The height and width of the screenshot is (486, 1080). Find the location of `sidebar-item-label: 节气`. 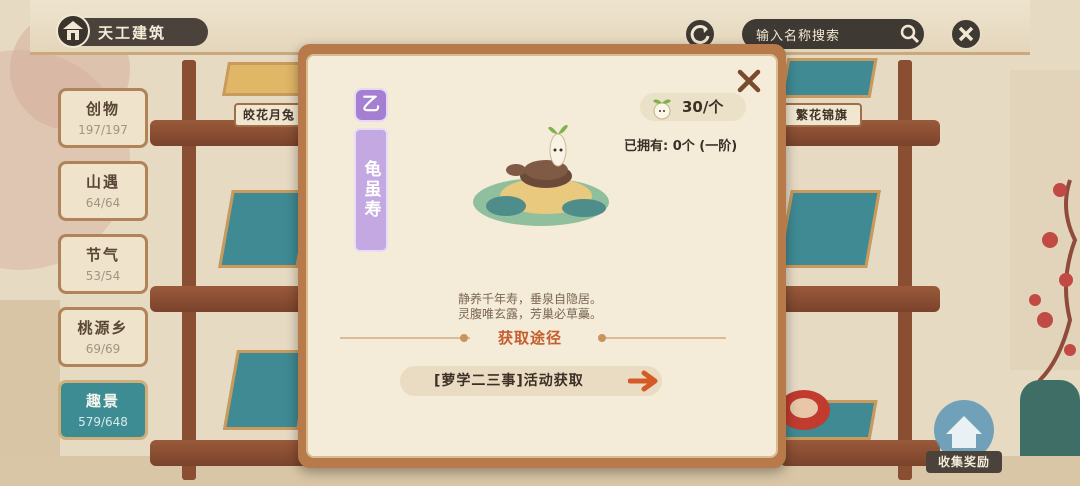

sidebar-item-label: 节气 is located at coordinates (102, 255).